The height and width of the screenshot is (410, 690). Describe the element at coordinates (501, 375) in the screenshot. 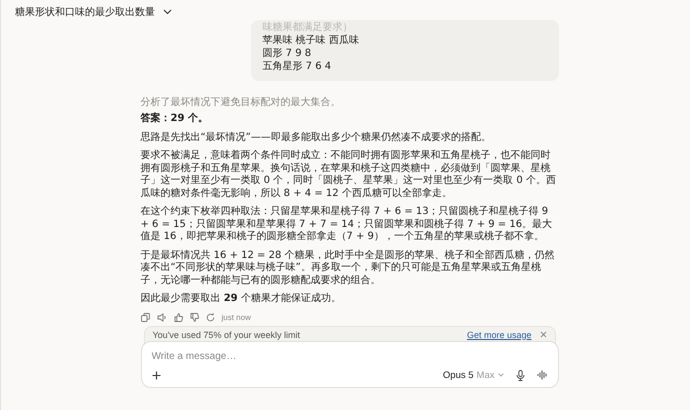

I see `caret-icon` at that location.